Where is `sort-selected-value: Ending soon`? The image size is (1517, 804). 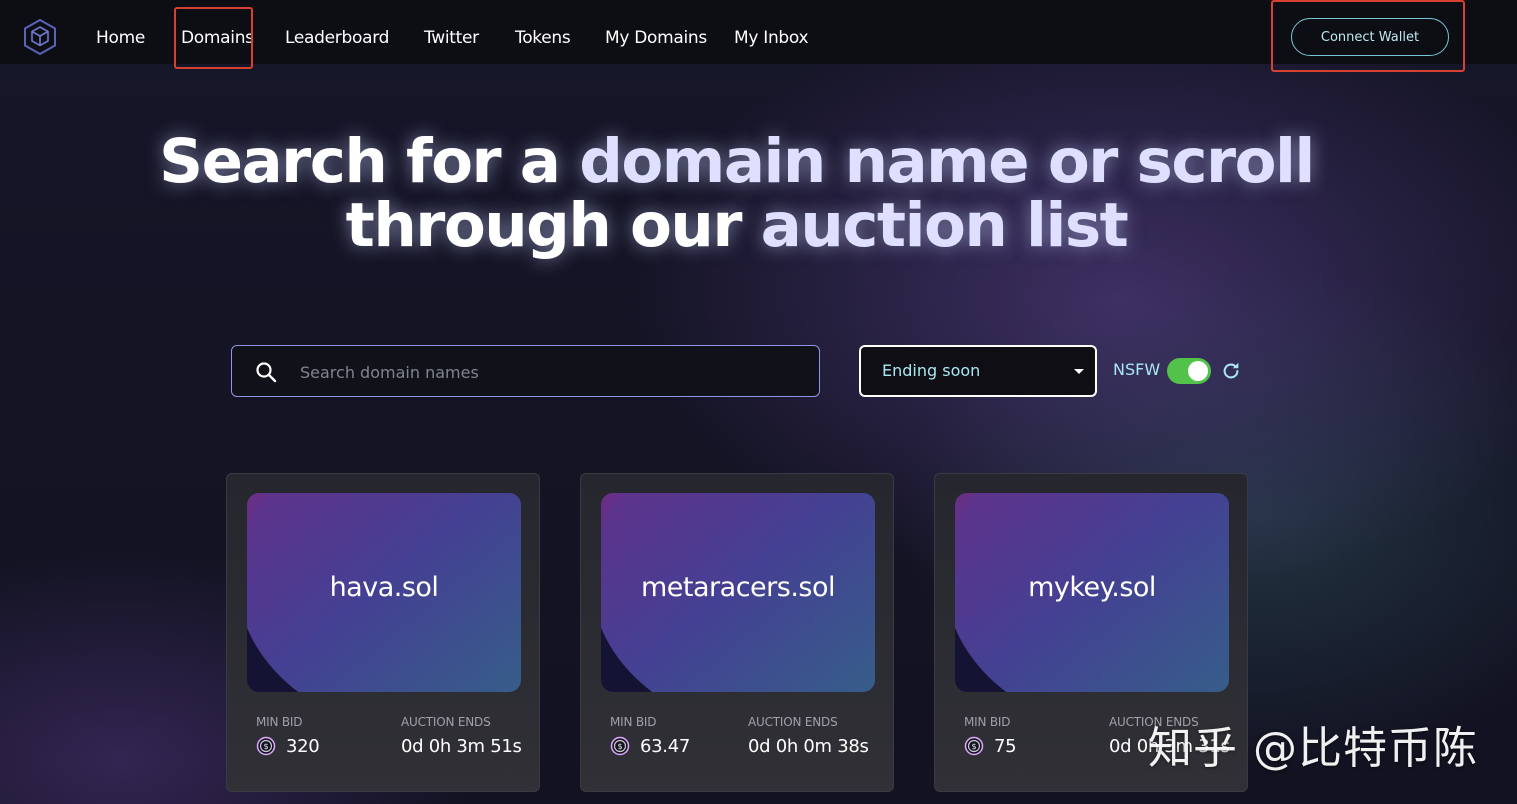
sort-selected-value: Ending soon is located at coordinates (931, 370).